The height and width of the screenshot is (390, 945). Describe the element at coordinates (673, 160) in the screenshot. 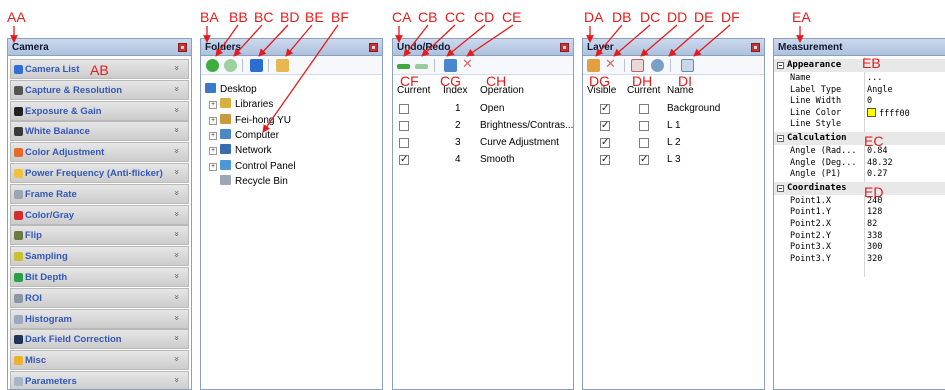

I see `layer-table-row: L 3` at that location.